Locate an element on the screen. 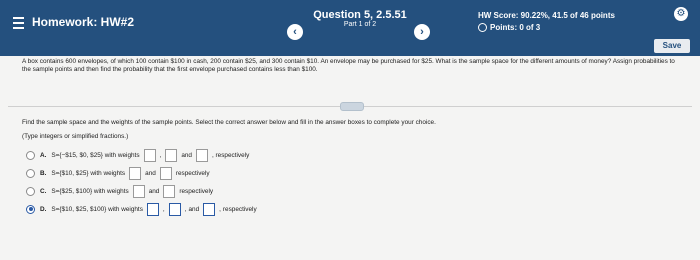 This screenshot has width=700, height=260. type-hint: (Type integers or simplified fractions.) is located at coordinates (75, 136).